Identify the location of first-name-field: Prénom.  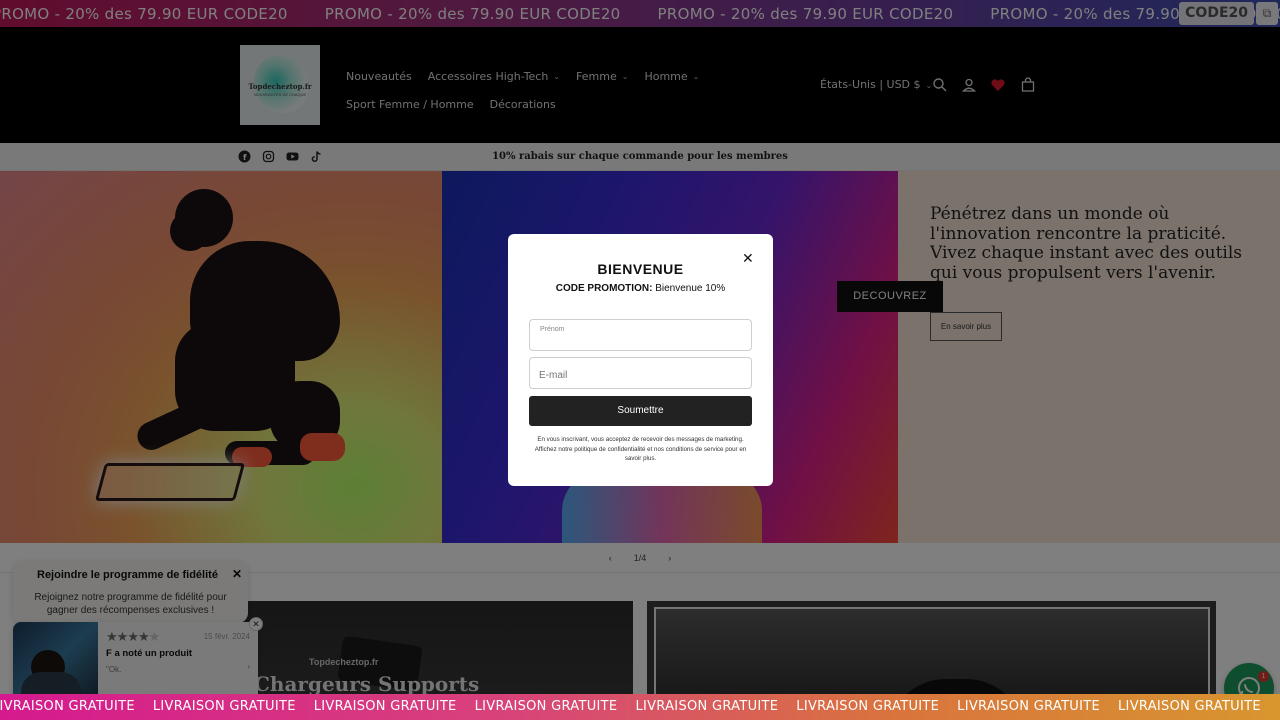
(640, 335).